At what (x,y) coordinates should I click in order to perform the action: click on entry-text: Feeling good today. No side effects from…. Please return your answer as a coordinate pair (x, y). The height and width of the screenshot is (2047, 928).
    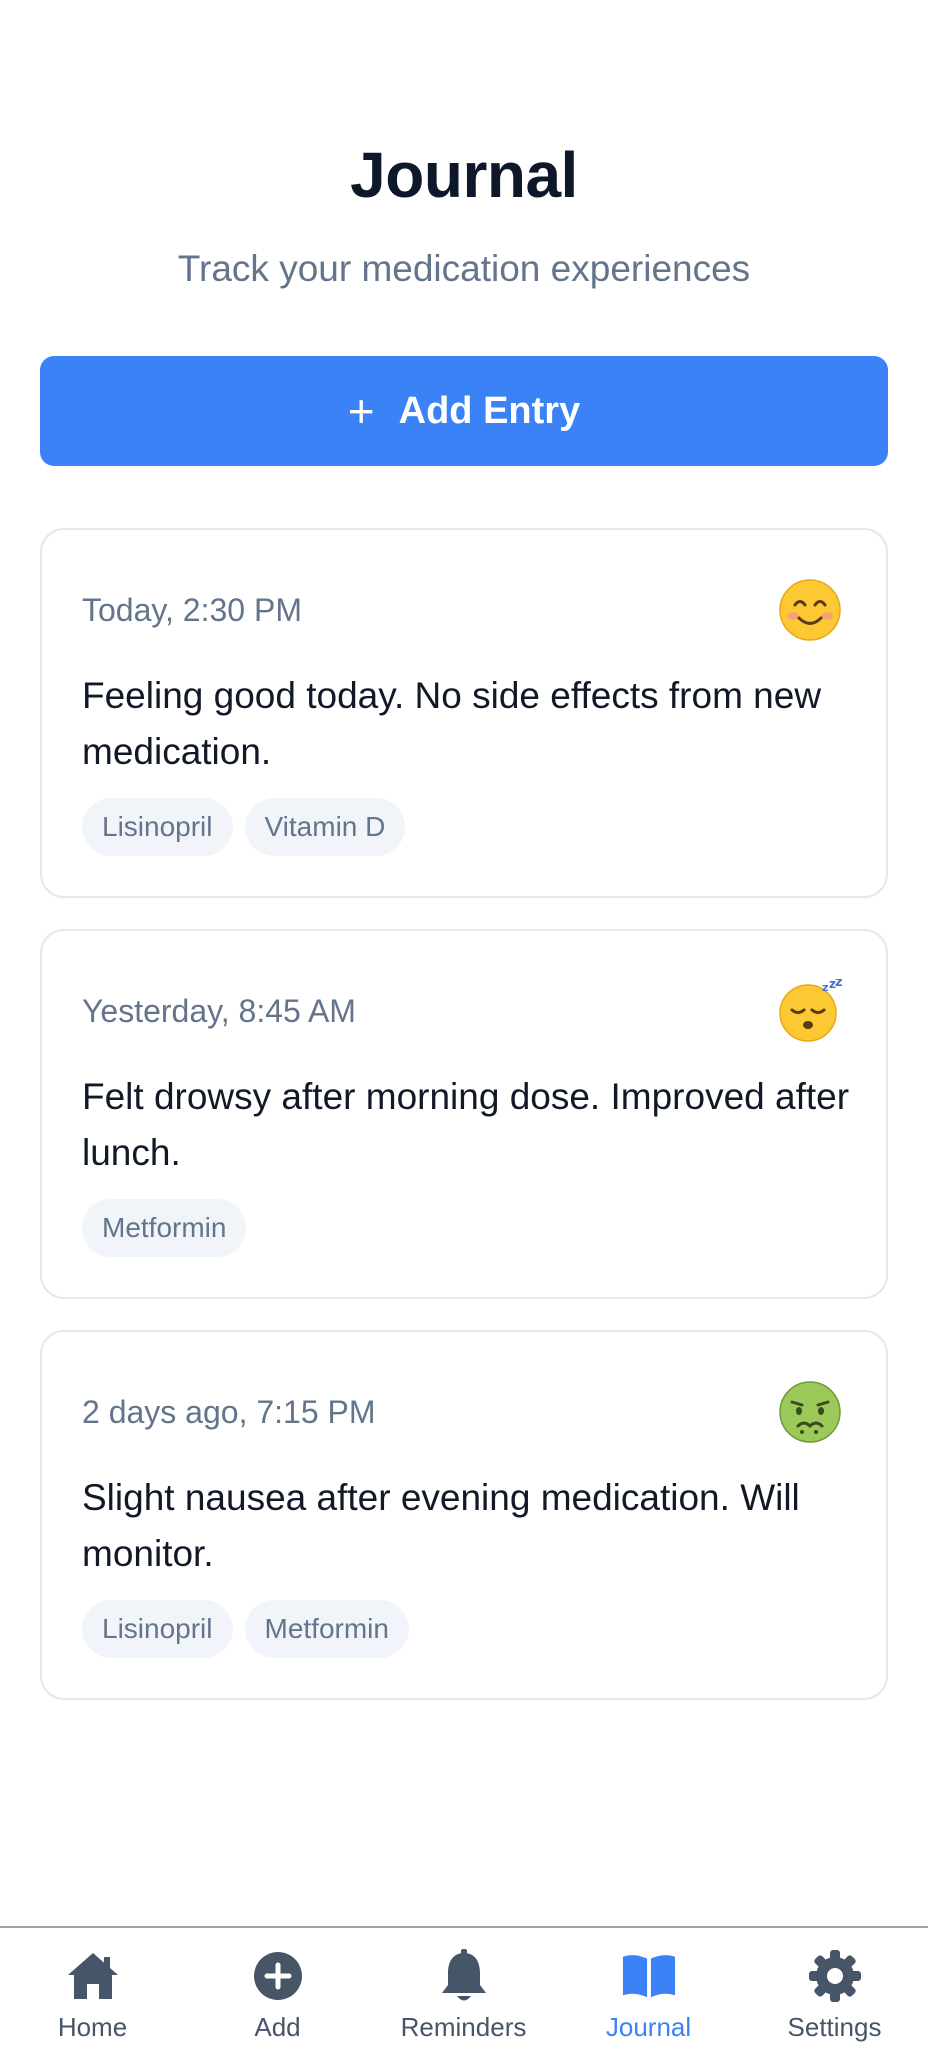
    Looking at the image, I should click on (452, 723).